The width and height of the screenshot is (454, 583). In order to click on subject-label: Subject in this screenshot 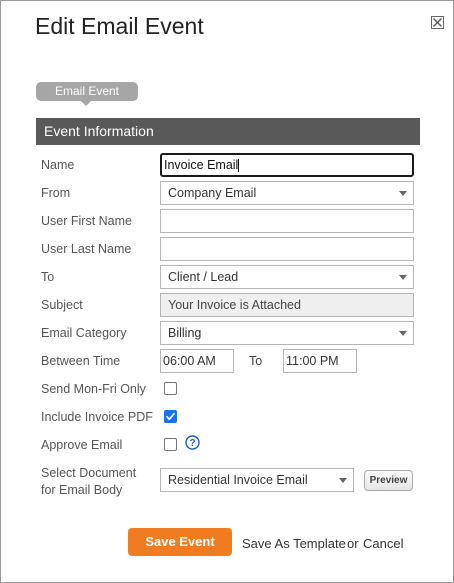, I will do `click(62, 305)`.